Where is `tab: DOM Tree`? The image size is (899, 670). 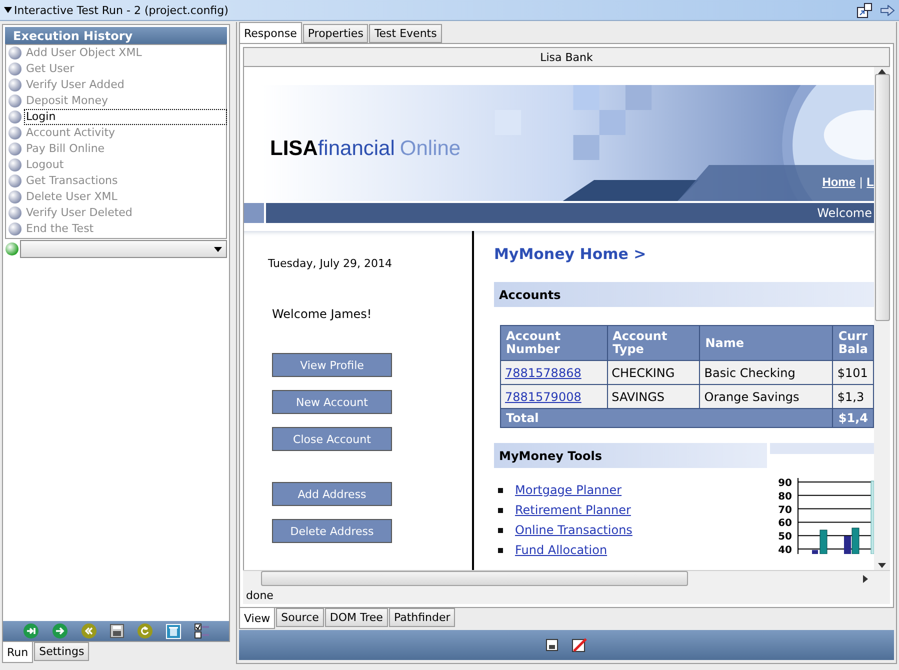 tab: DOM Tree is located at coordinates (356, 617).